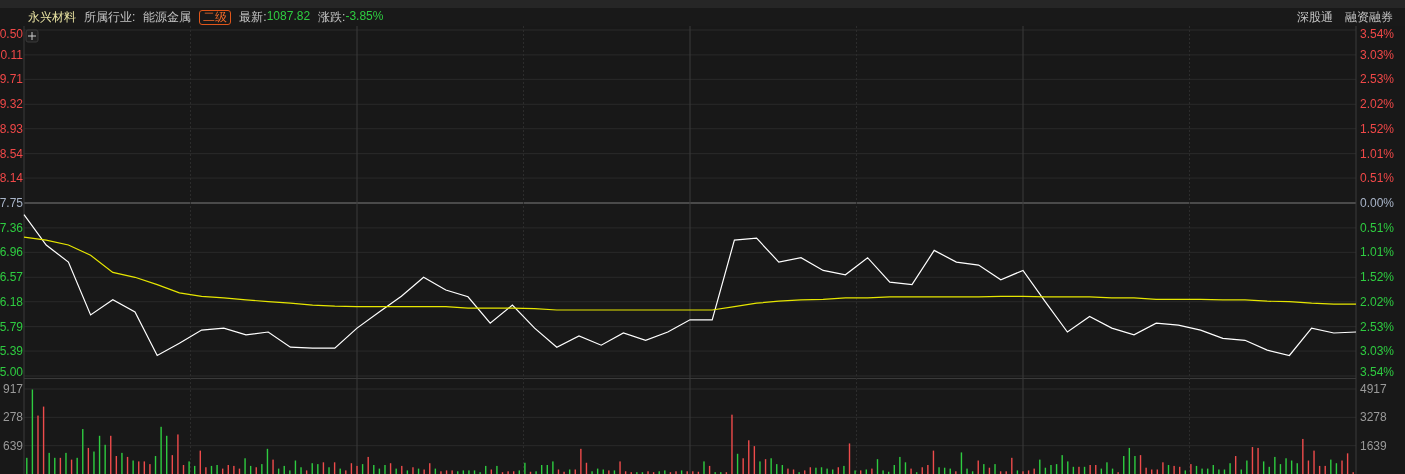  Describe the element at coordinates (253, 17) in the screenshot. I see `latest-label: 最新:` at that location.